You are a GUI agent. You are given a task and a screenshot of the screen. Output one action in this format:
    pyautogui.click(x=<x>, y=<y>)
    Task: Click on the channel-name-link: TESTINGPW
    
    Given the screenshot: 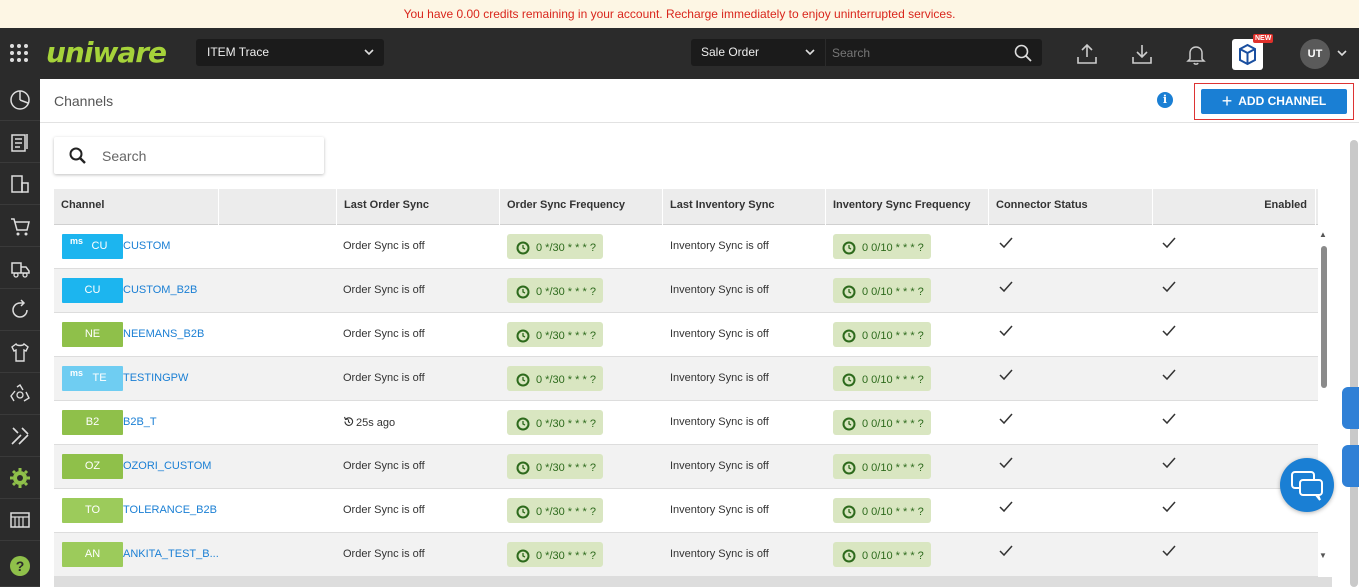 What is the action you would take?
    pyautogui.click(x=155, y=378)
    